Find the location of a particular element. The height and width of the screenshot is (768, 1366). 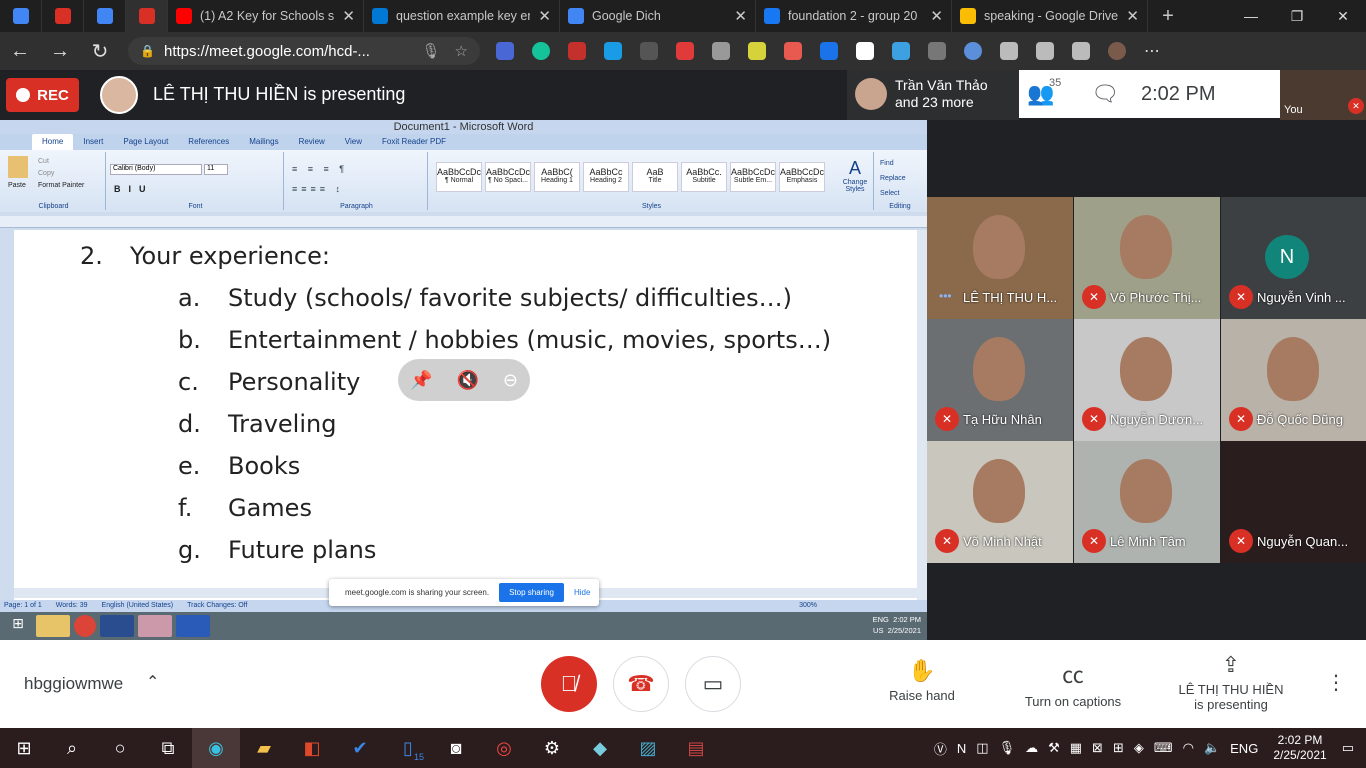

style-gallery-item: AaBbCc. Subtitle is located at coordinates (704, 177).